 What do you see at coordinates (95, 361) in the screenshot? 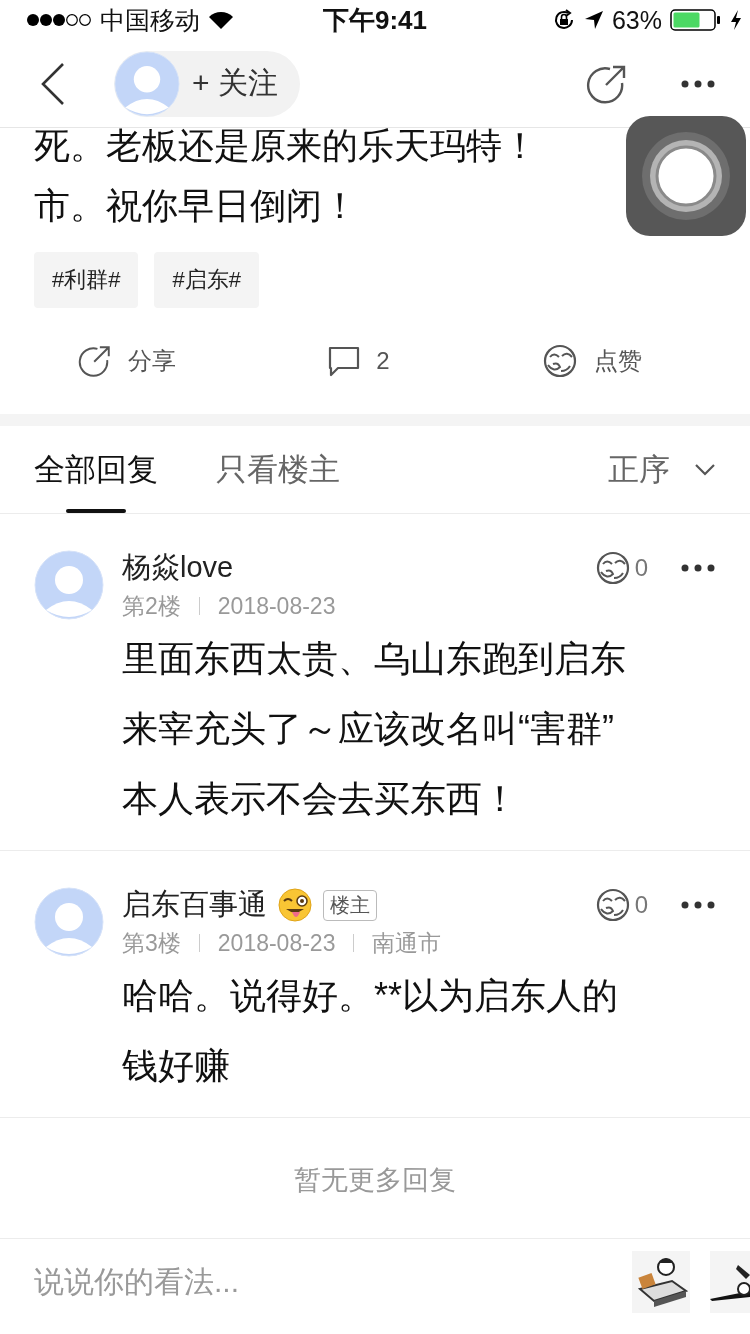
I see `share-icon` at bounding box center [95, 361].